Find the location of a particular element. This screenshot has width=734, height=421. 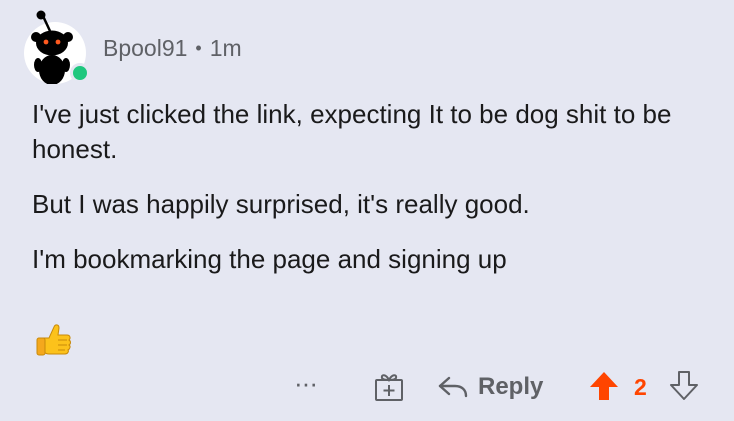

vote-count: 2 is located at coordinates (640, 387).